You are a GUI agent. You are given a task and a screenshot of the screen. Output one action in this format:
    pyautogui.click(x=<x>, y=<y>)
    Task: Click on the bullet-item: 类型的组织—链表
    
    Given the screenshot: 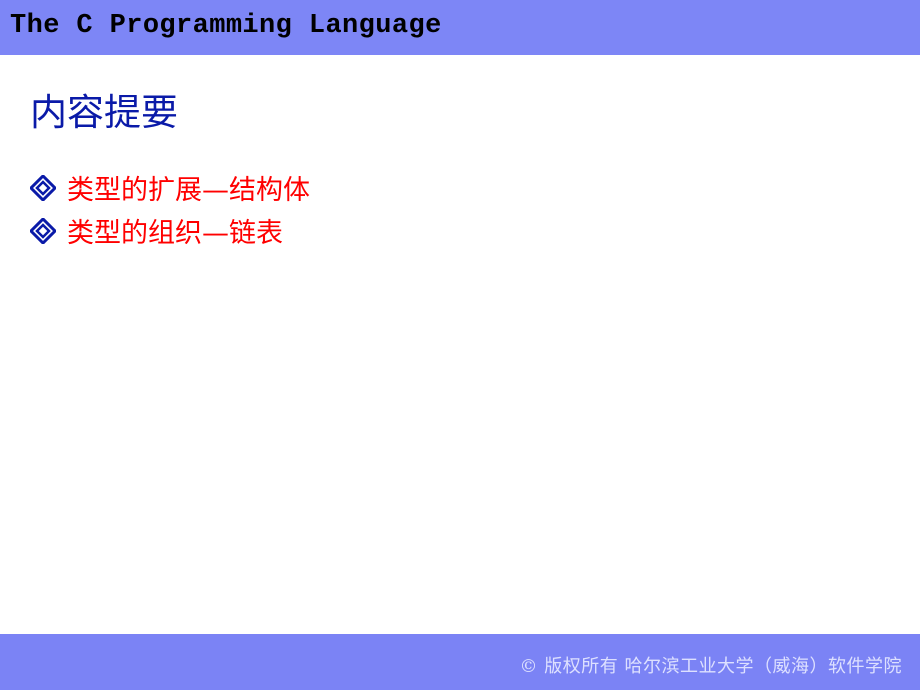 What is the action you would take?
    pyautogui.click(x=169, y=230)
    